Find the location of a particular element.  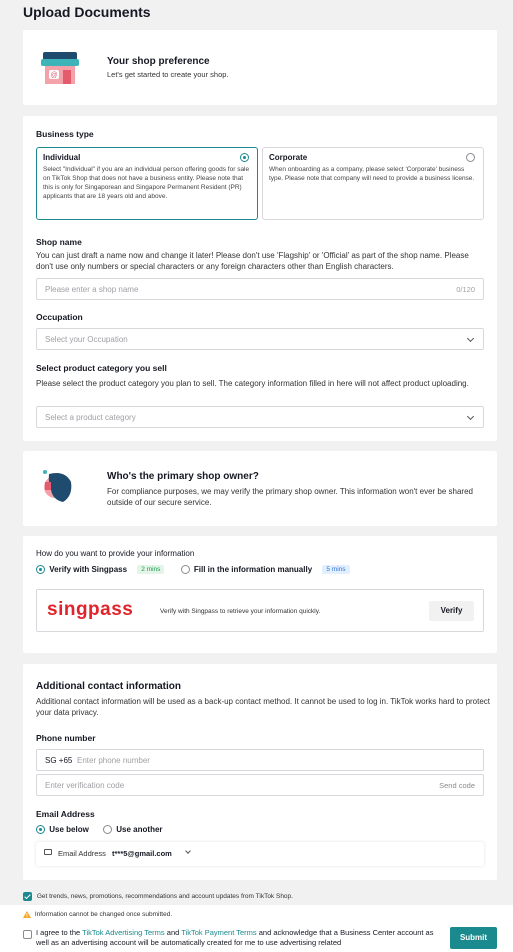

use-another-radio is located at coordinates (108, 830).